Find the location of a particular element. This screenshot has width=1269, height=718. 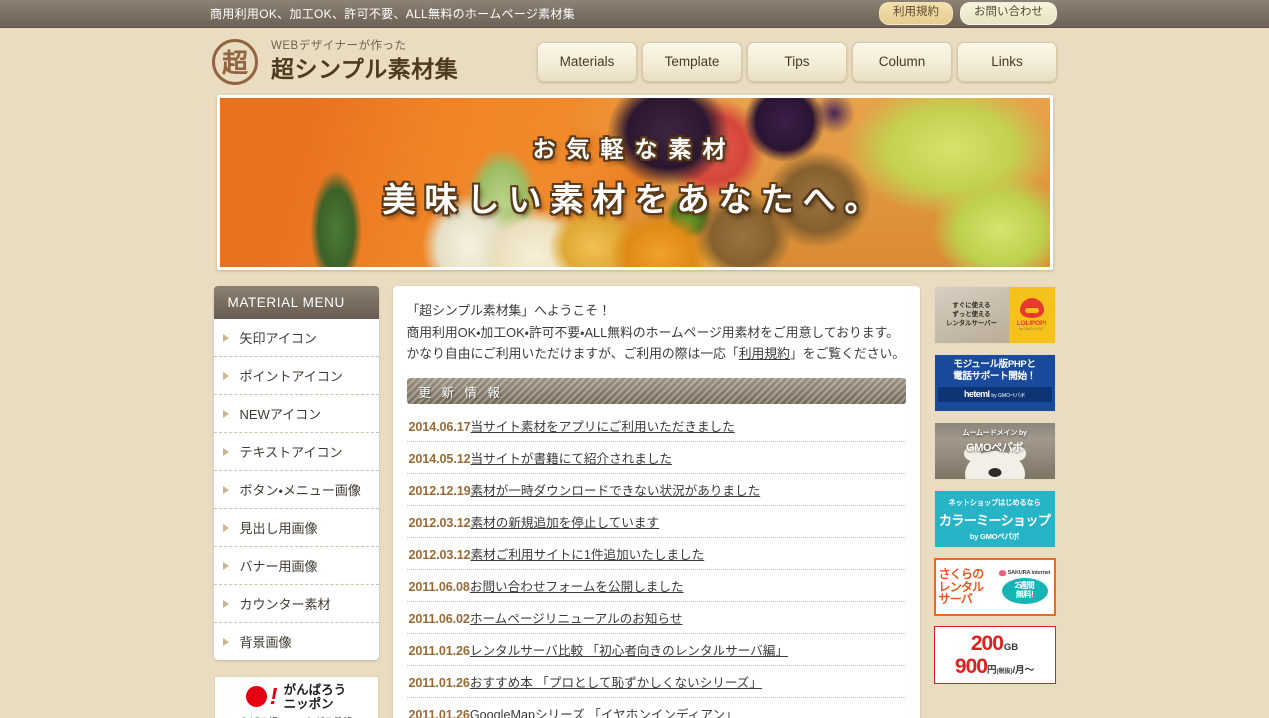

nav-item-links: Links is located at coordinates (1007, 61).